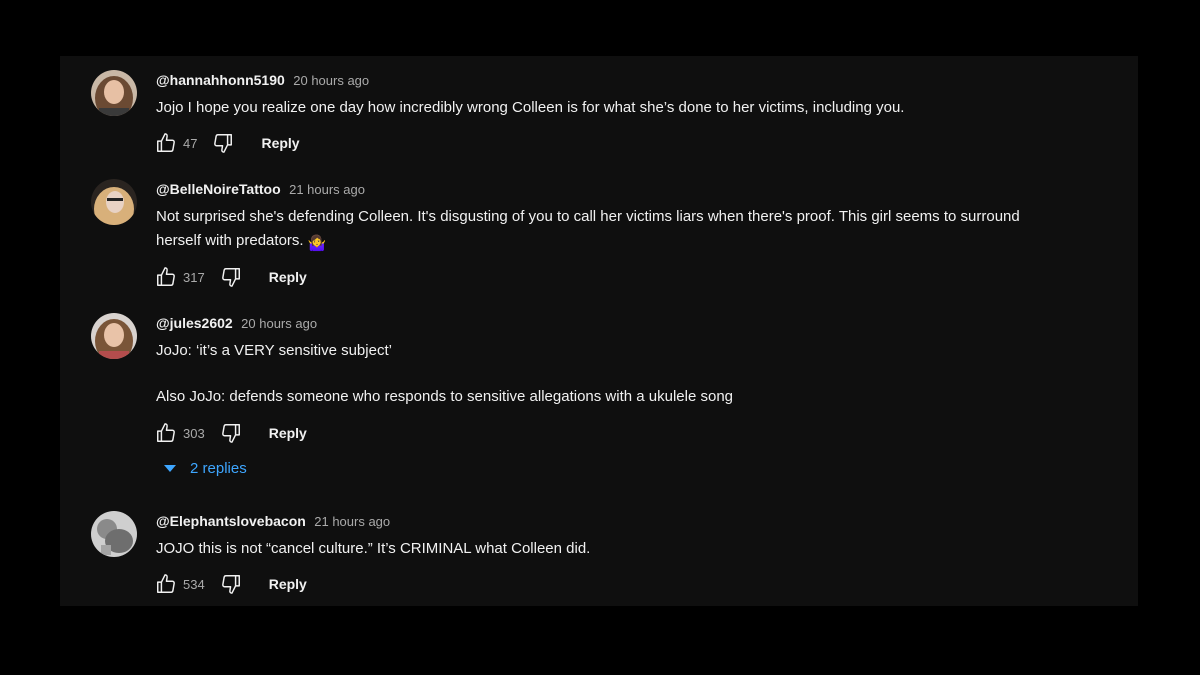 The width and height of the screenshot is (1200, 675). Describe the element at coordinates (194, 584) in the screenshot. I see `like-count: 534` at that location.